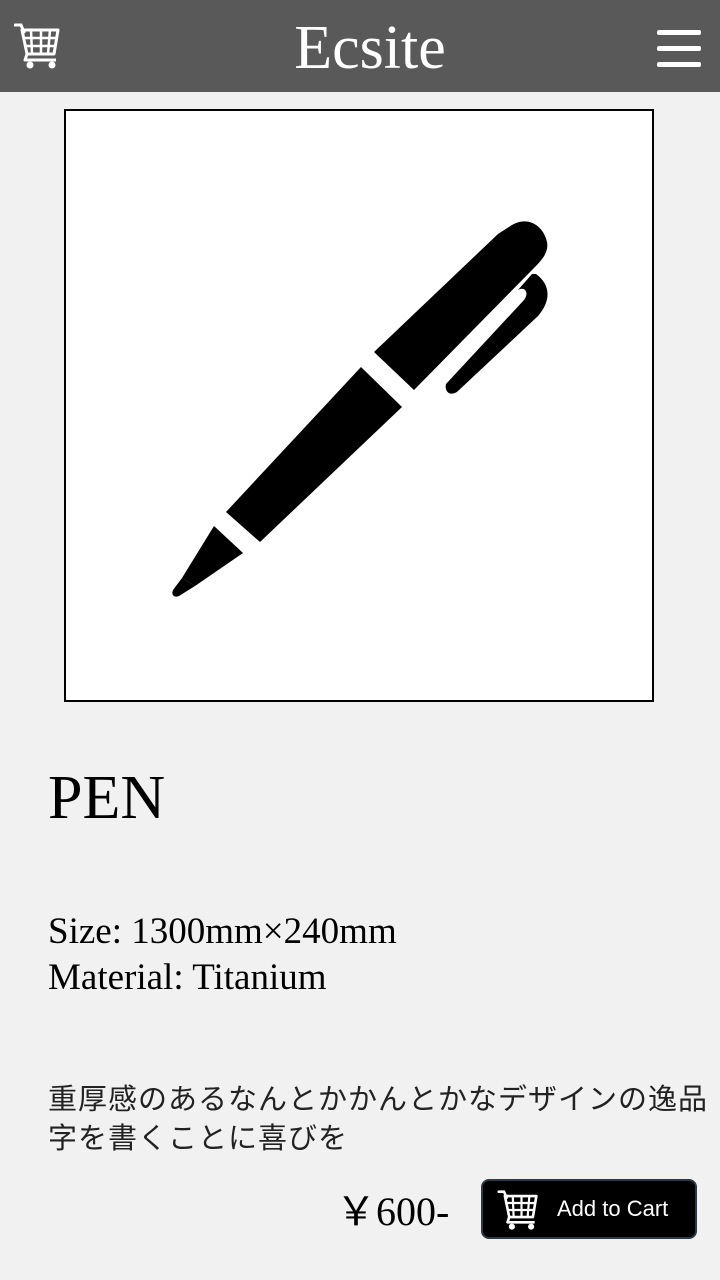 The width and height of the screenshot is (720, 1280). What do you see at coordinates (393, 1211) in the screenshot?
I see `product-price: ￥600-` at bounding box center [393, 1211].